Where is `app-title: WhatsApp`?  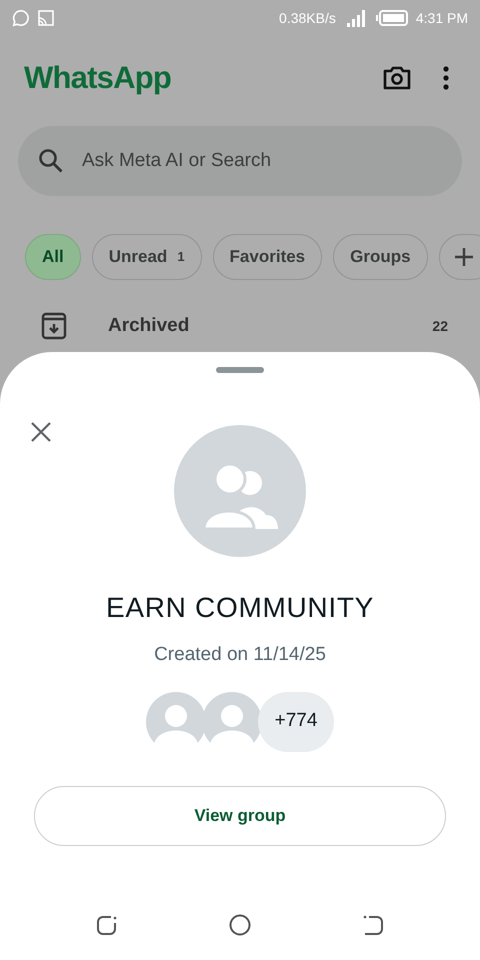 app-title: WhatsApp is located at coordinates (98, 77).